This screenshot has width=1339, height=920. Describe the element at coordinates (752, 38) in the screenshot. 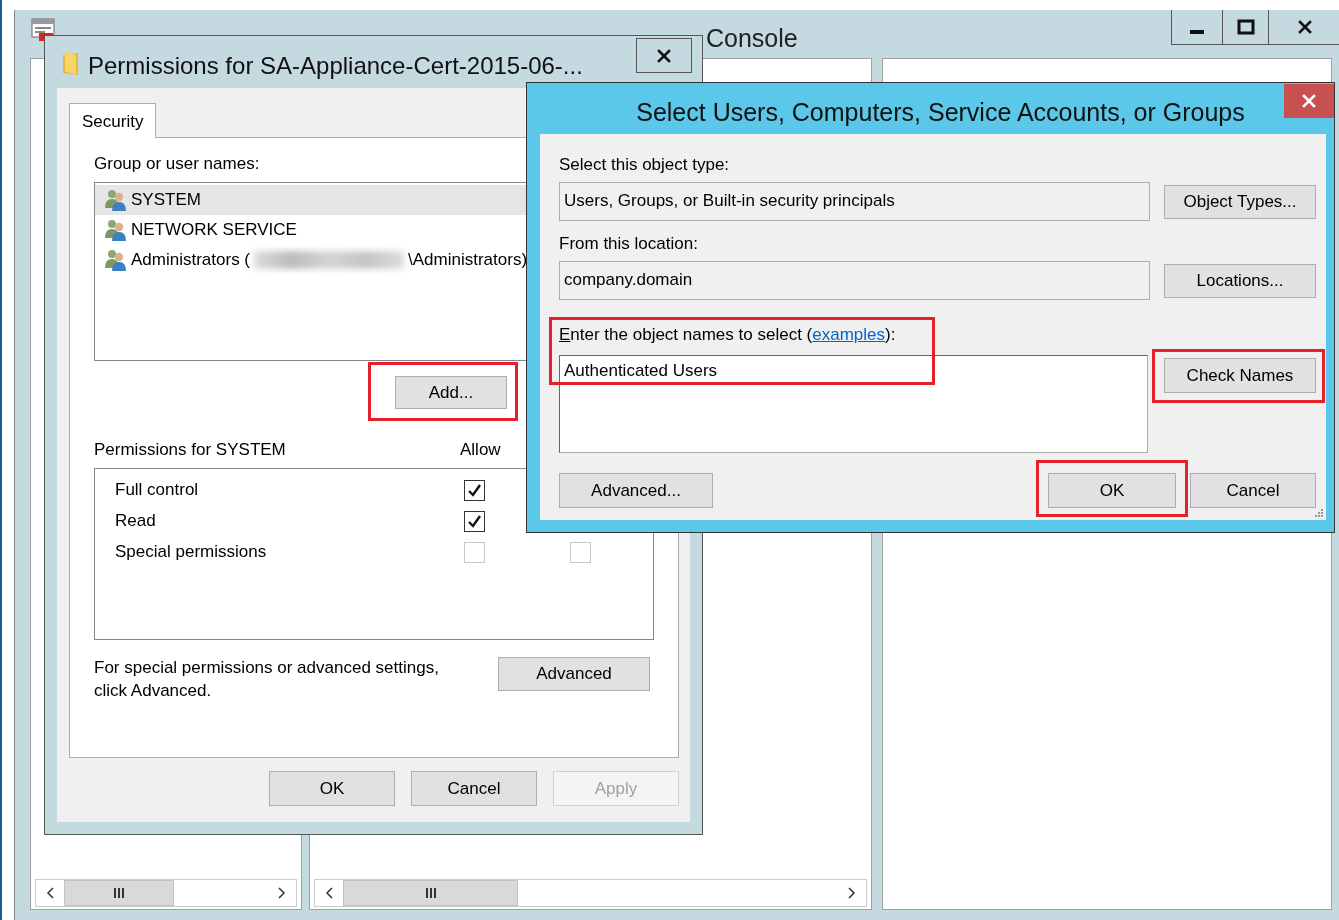

I see `window-title: Console` at that location.